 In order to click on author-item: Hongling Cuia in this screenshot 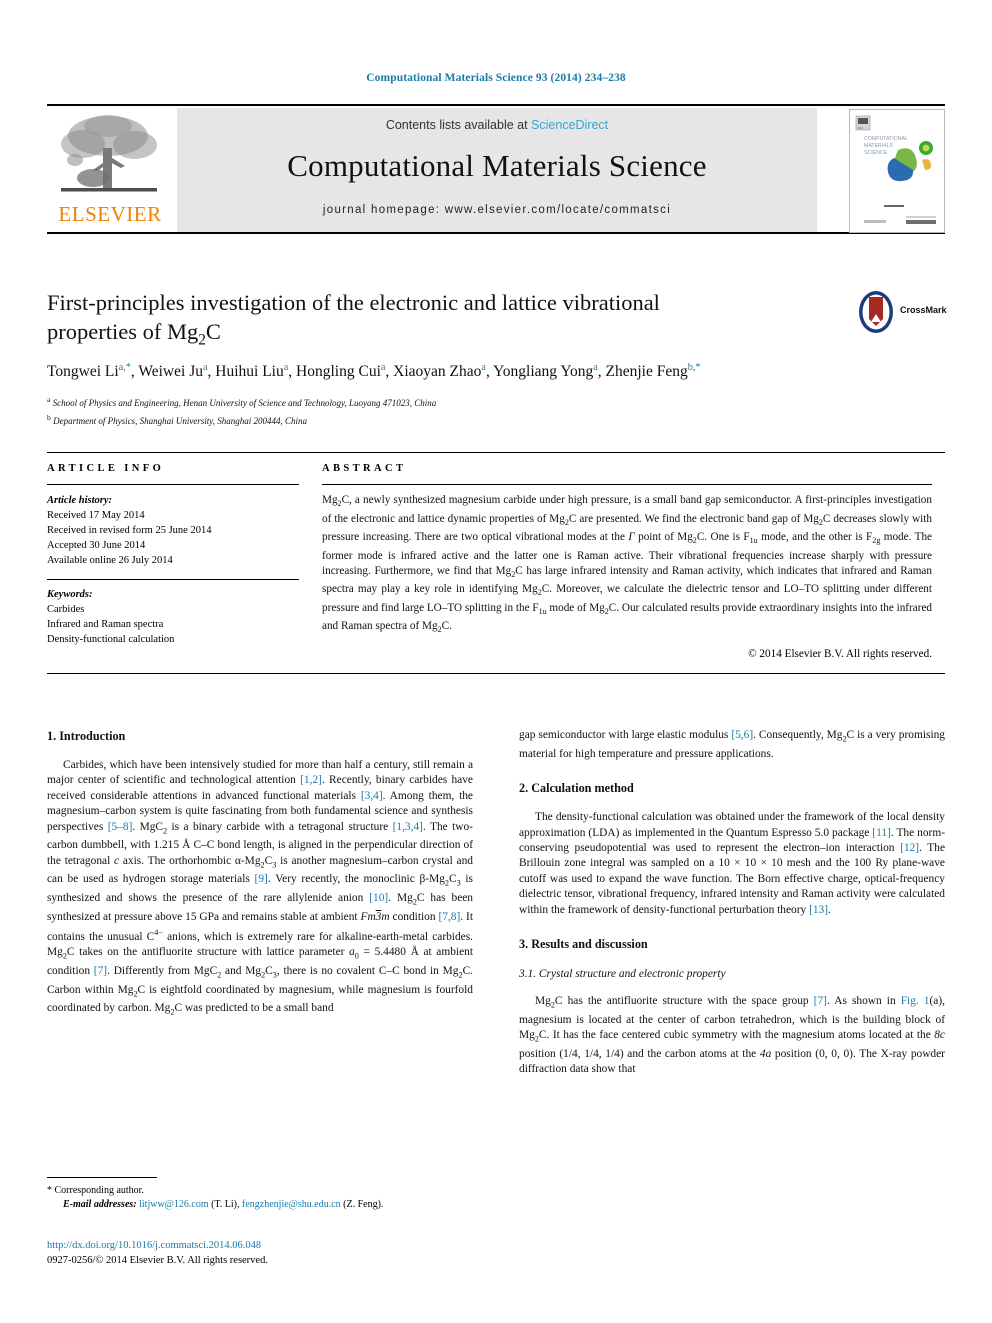, I will do `click(341, 371)`.